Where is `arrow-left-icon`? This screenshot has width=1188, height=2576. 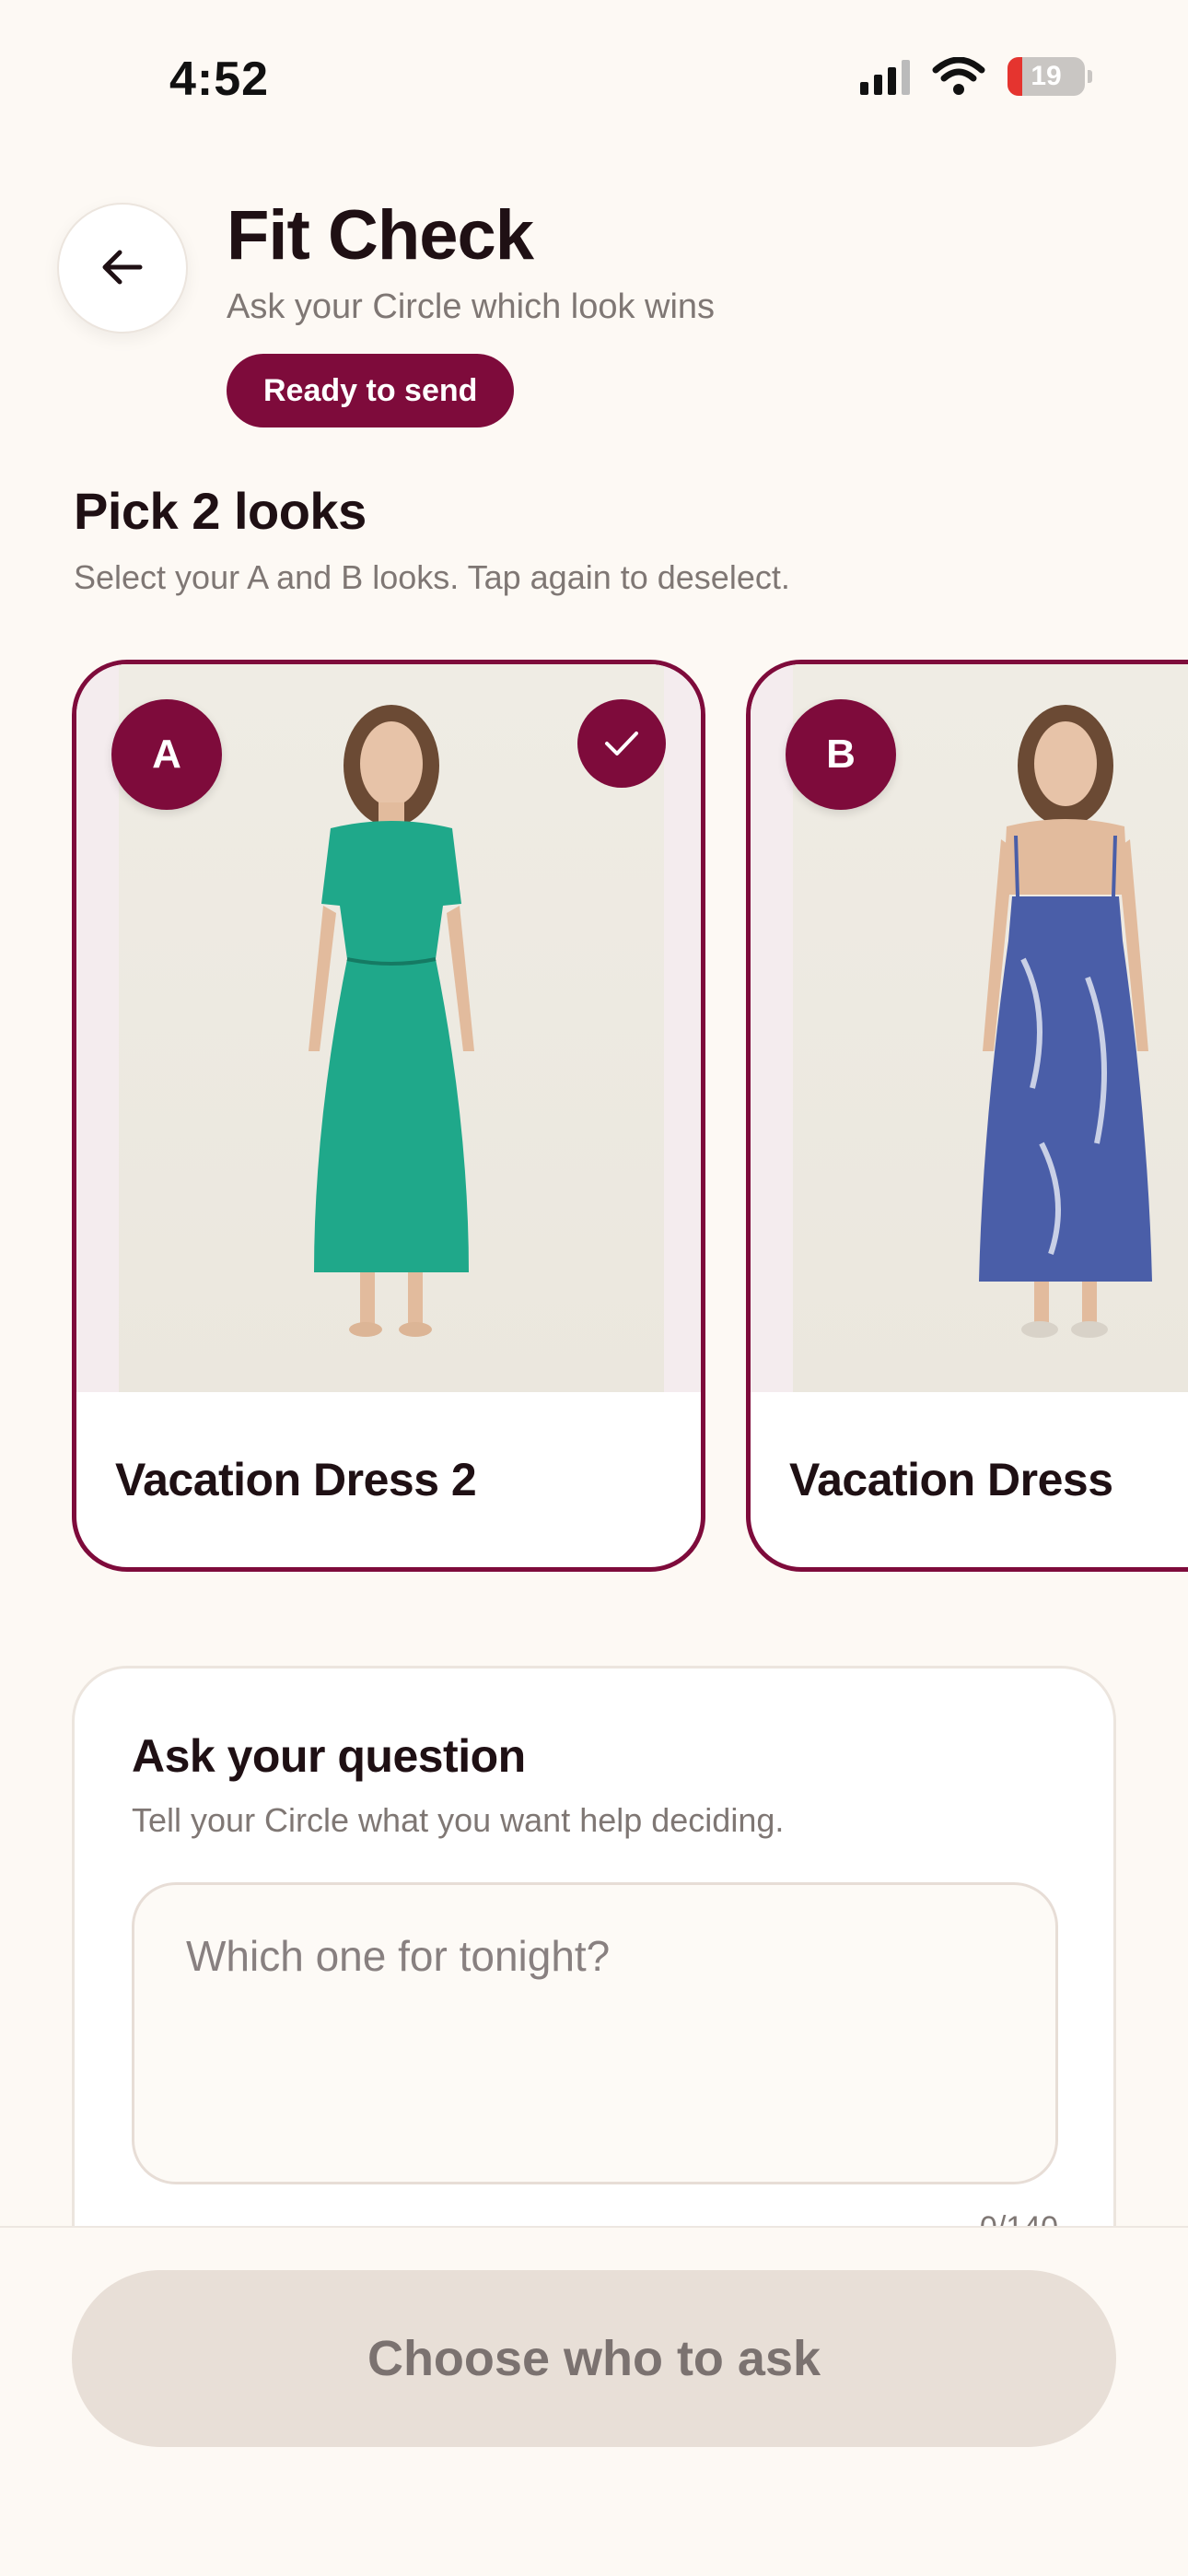 arrow-left-icon is located at coordinates (122, 268).